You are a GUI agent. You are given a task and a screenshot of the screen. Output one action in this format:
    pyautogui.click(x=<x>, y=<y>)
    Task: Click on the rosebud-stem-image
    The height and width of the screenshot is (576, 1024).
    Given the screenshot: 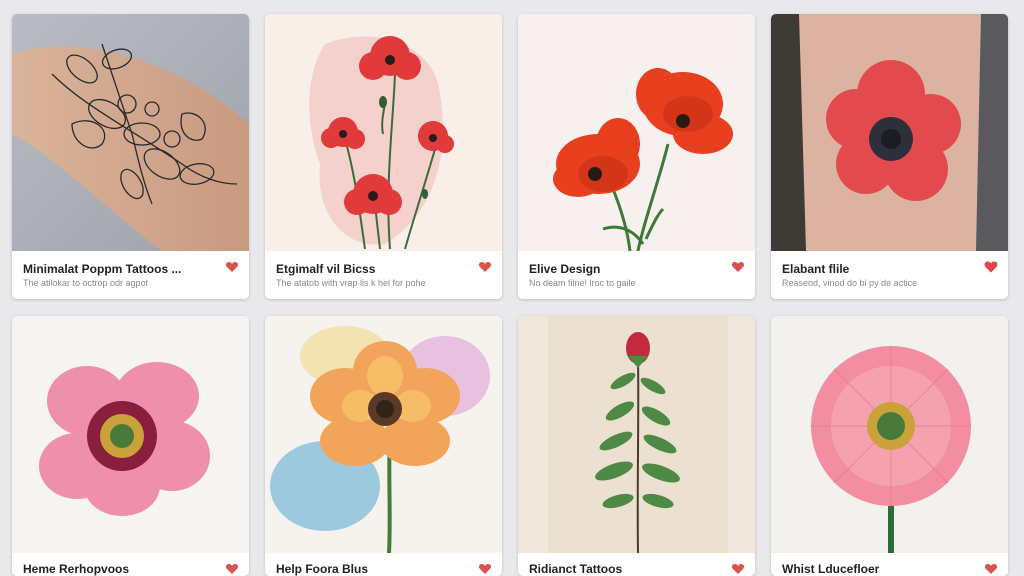 What is the action you would take?
    pyautogui.click(x=636, y=434)
    